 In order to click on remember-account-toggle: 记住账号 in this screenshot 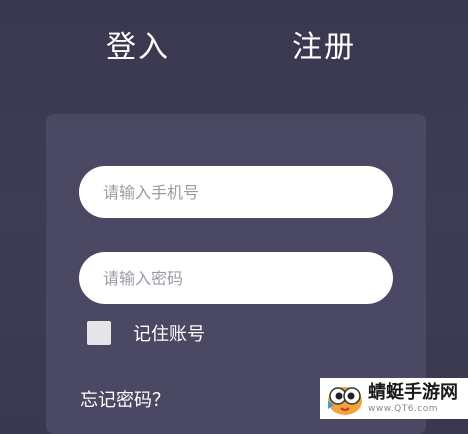, I will do `click(146, 333)`.